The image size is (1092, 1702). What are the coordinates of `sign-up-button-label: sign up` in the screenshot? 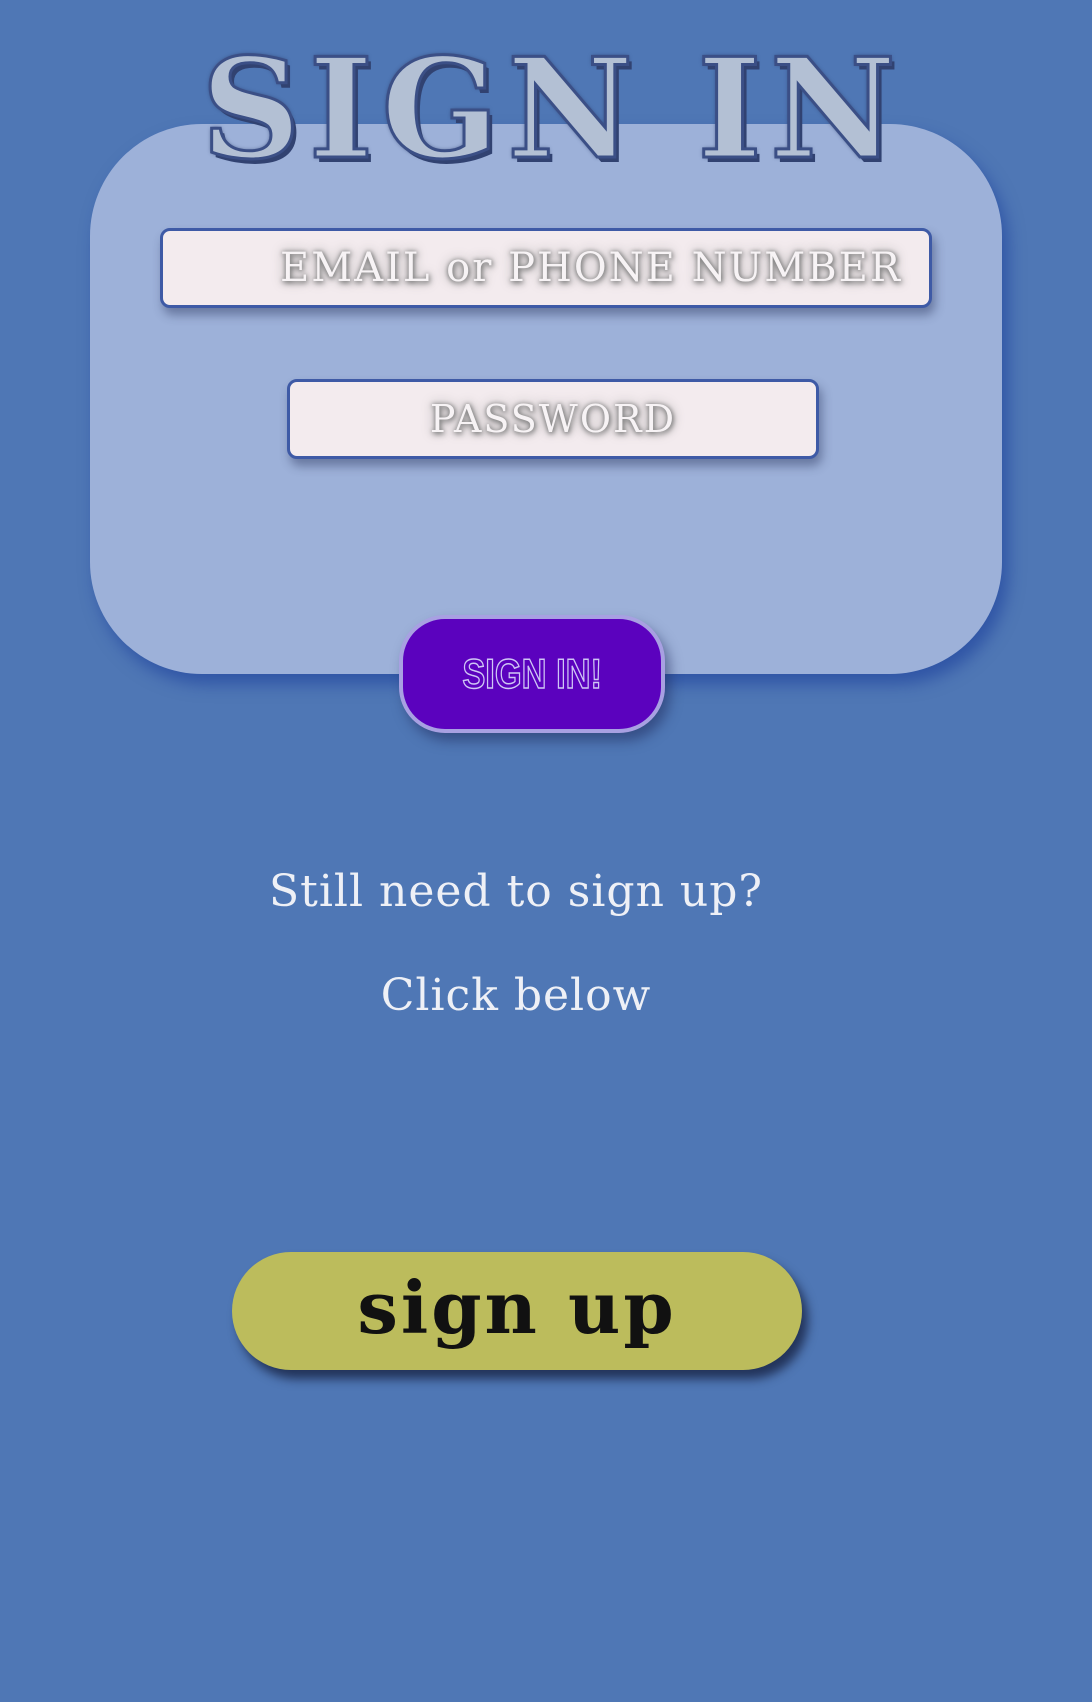 It's located at (517, 1307).